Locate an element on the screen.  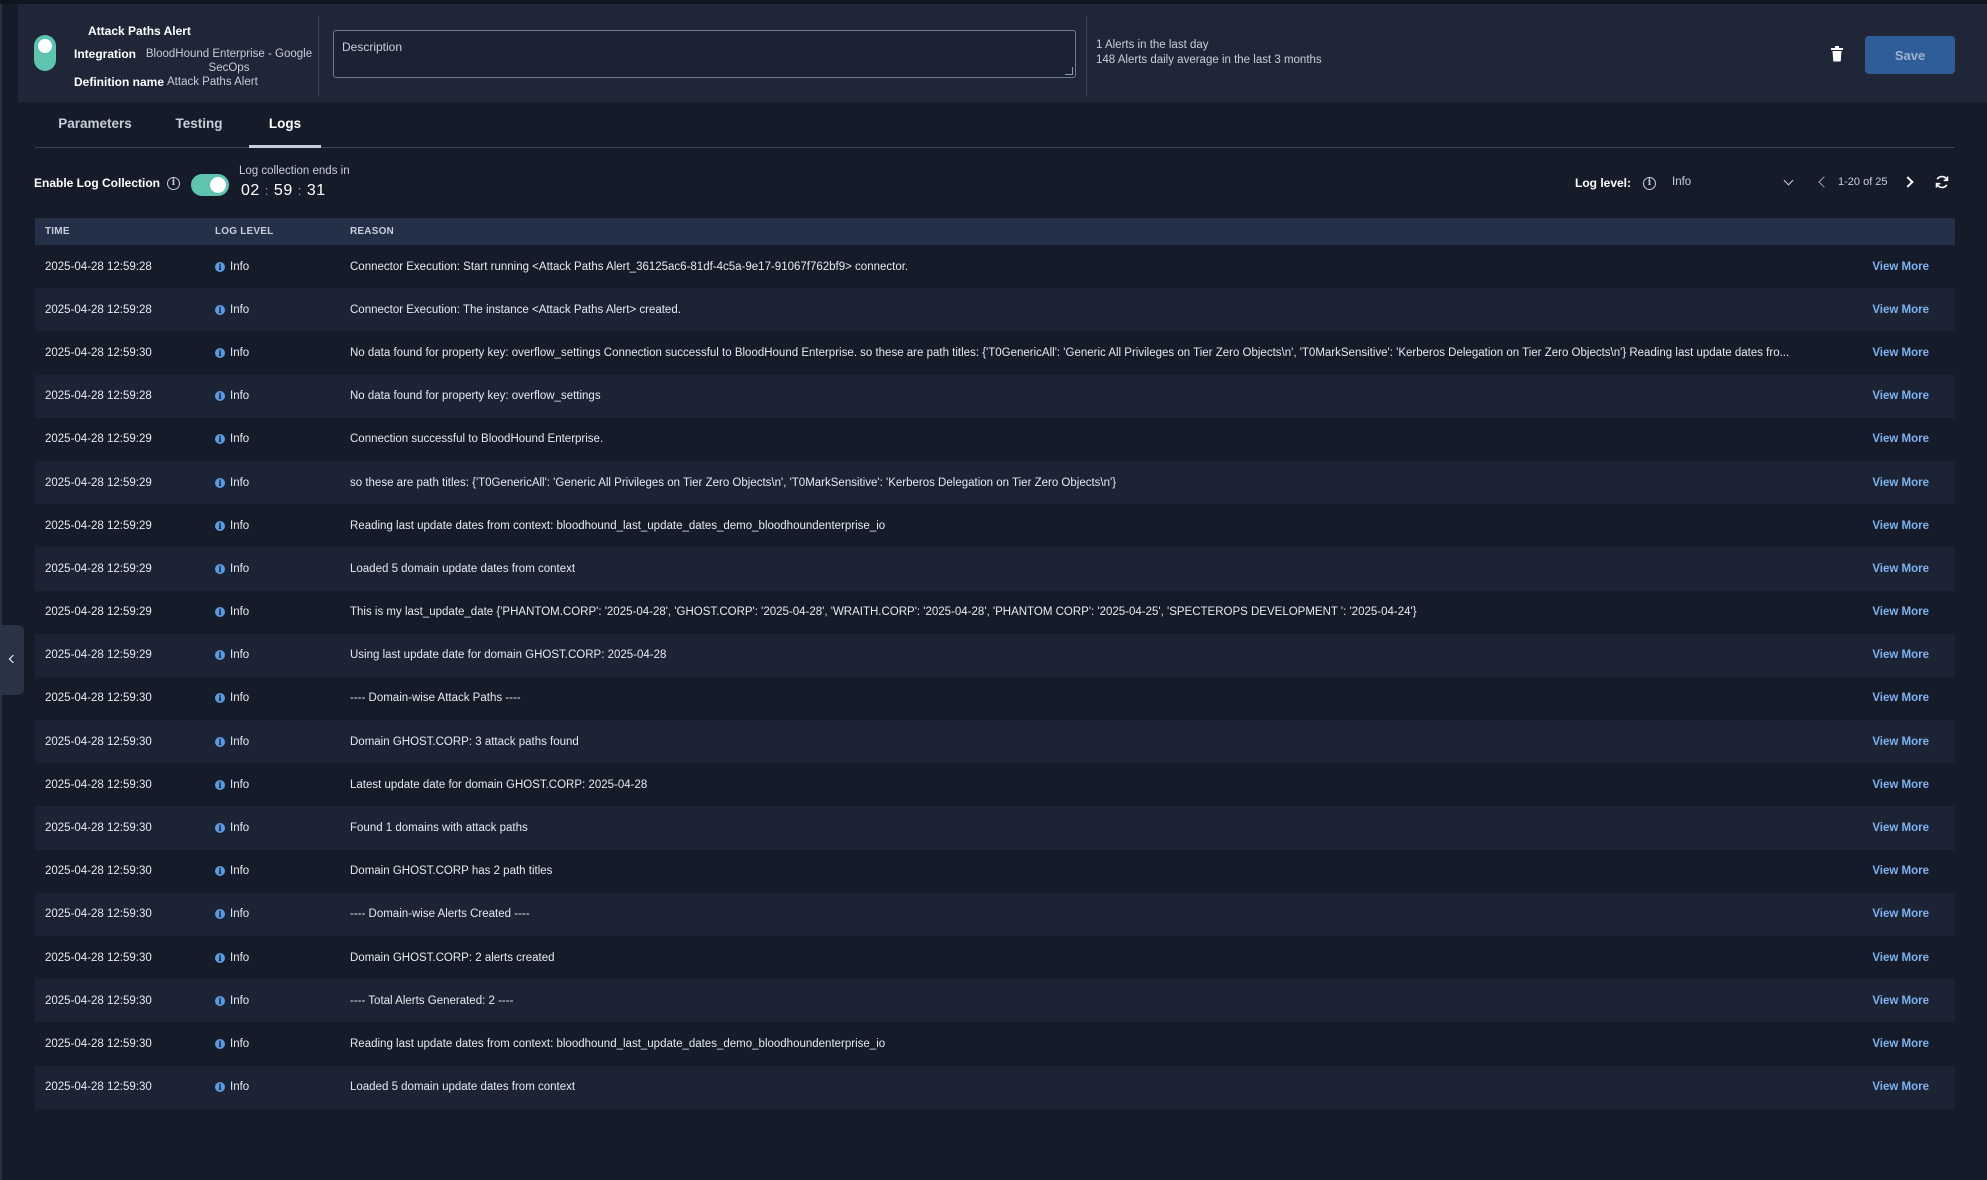
chevron-left-icon is located at coordinates (13, 659).